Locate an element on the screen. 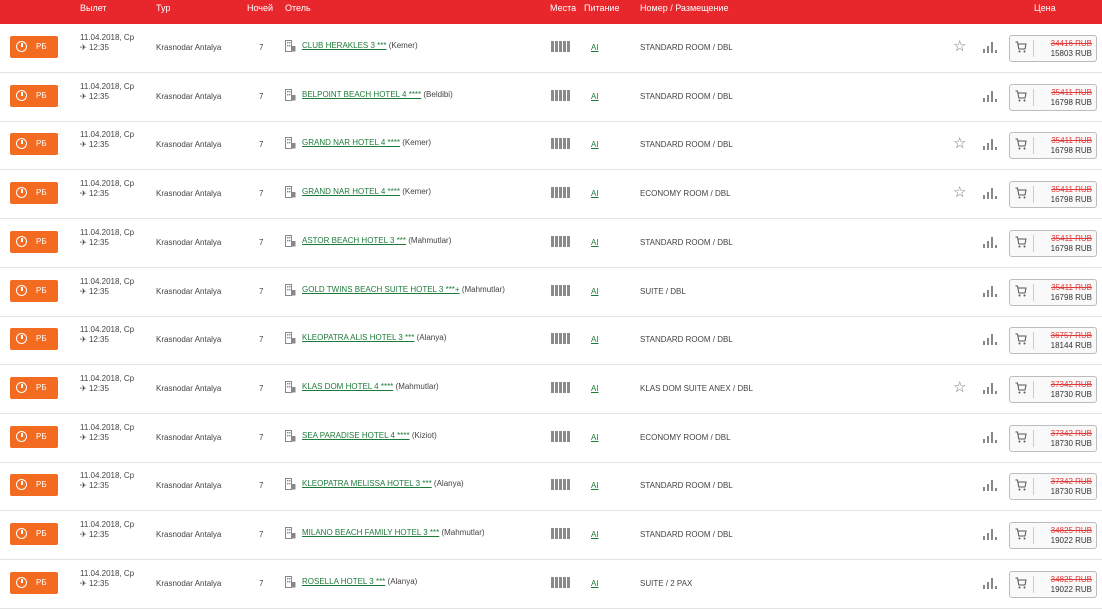 The height and width of the screenshot is (609, 1102). current-price: 19022 RUB is located at coordinates (1071, 589).